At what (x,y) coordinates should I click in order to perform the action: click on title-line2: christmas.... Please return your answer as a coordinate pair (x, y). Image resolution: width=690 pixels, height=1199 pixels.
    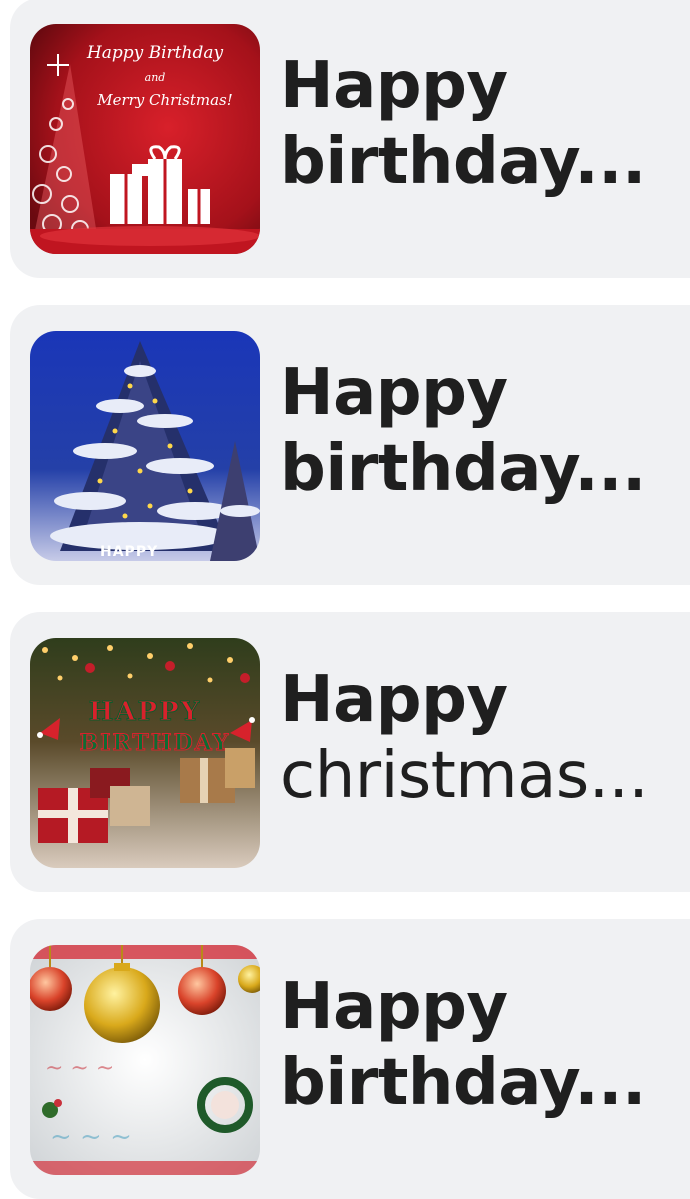
    Looking at the image, I should click on (464, 776).